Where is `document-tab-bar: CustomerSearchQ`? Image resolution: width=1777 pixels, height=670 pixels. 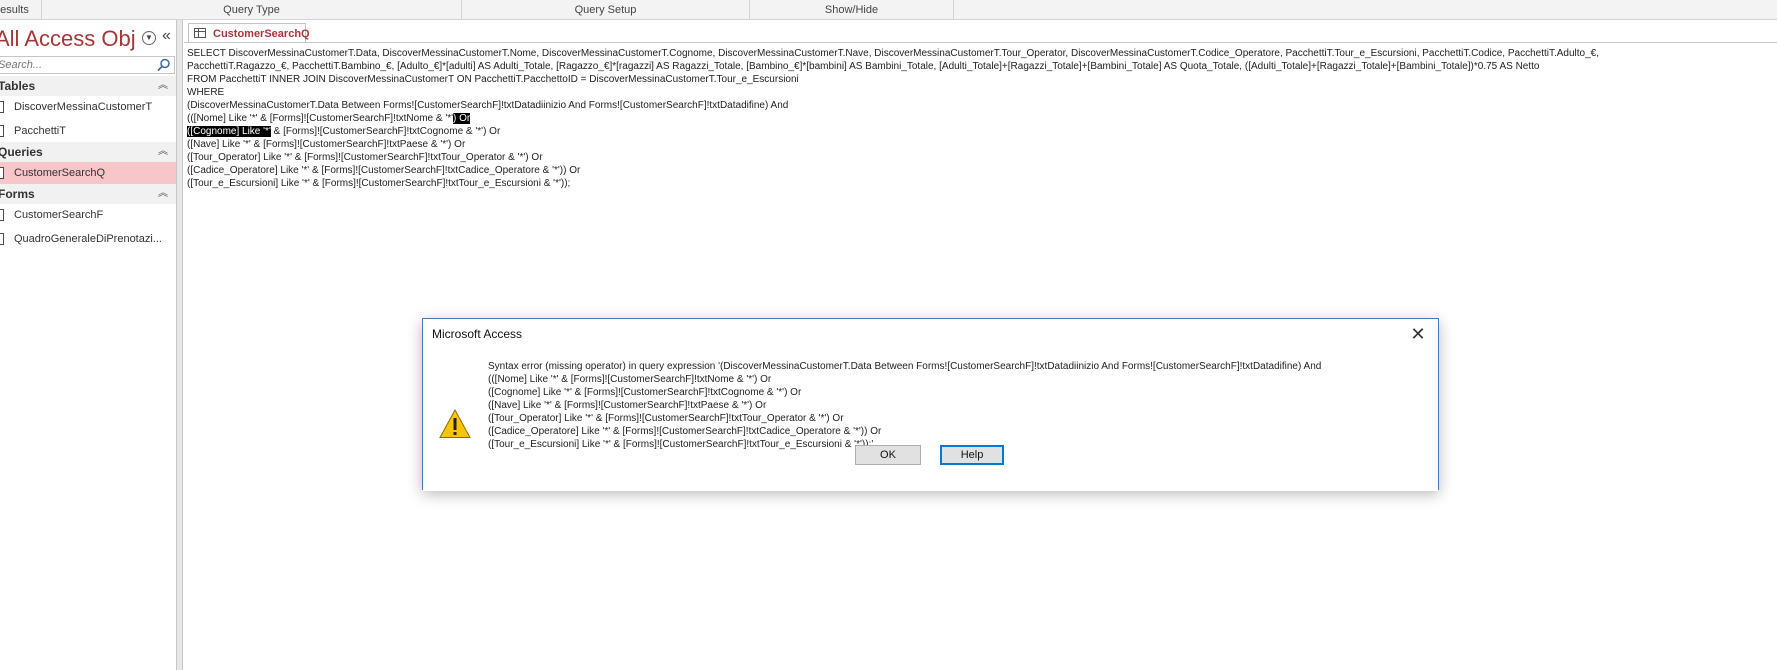 document-tab-bar: CustomerSearchQ is located at coordinates (980, 31).